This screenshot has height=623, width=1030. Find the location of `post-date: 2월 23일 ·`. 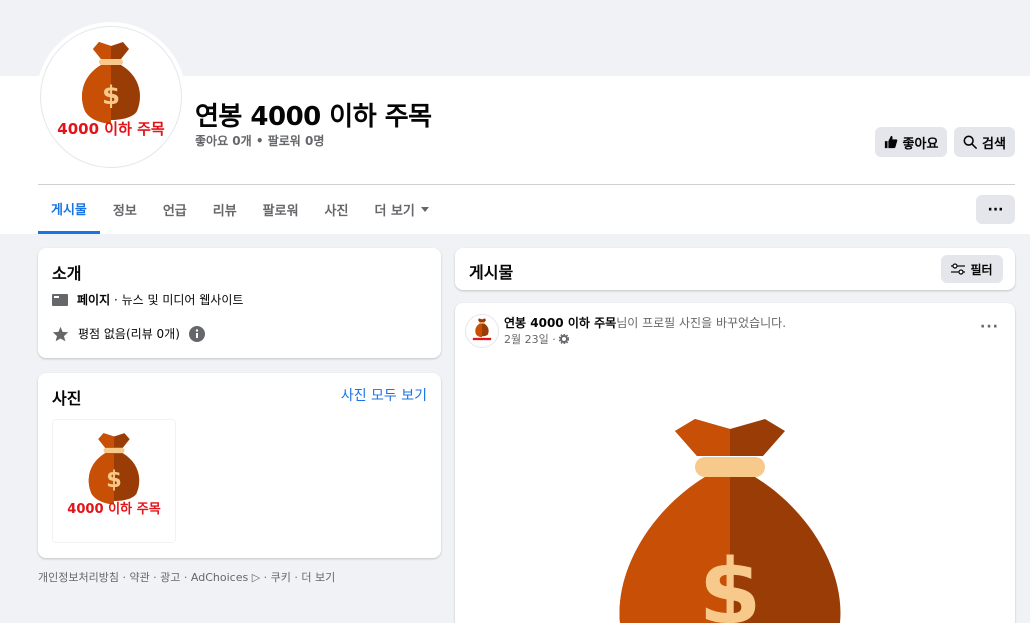

post-date: 2월 23일 · is located at coordinates (530, 339).